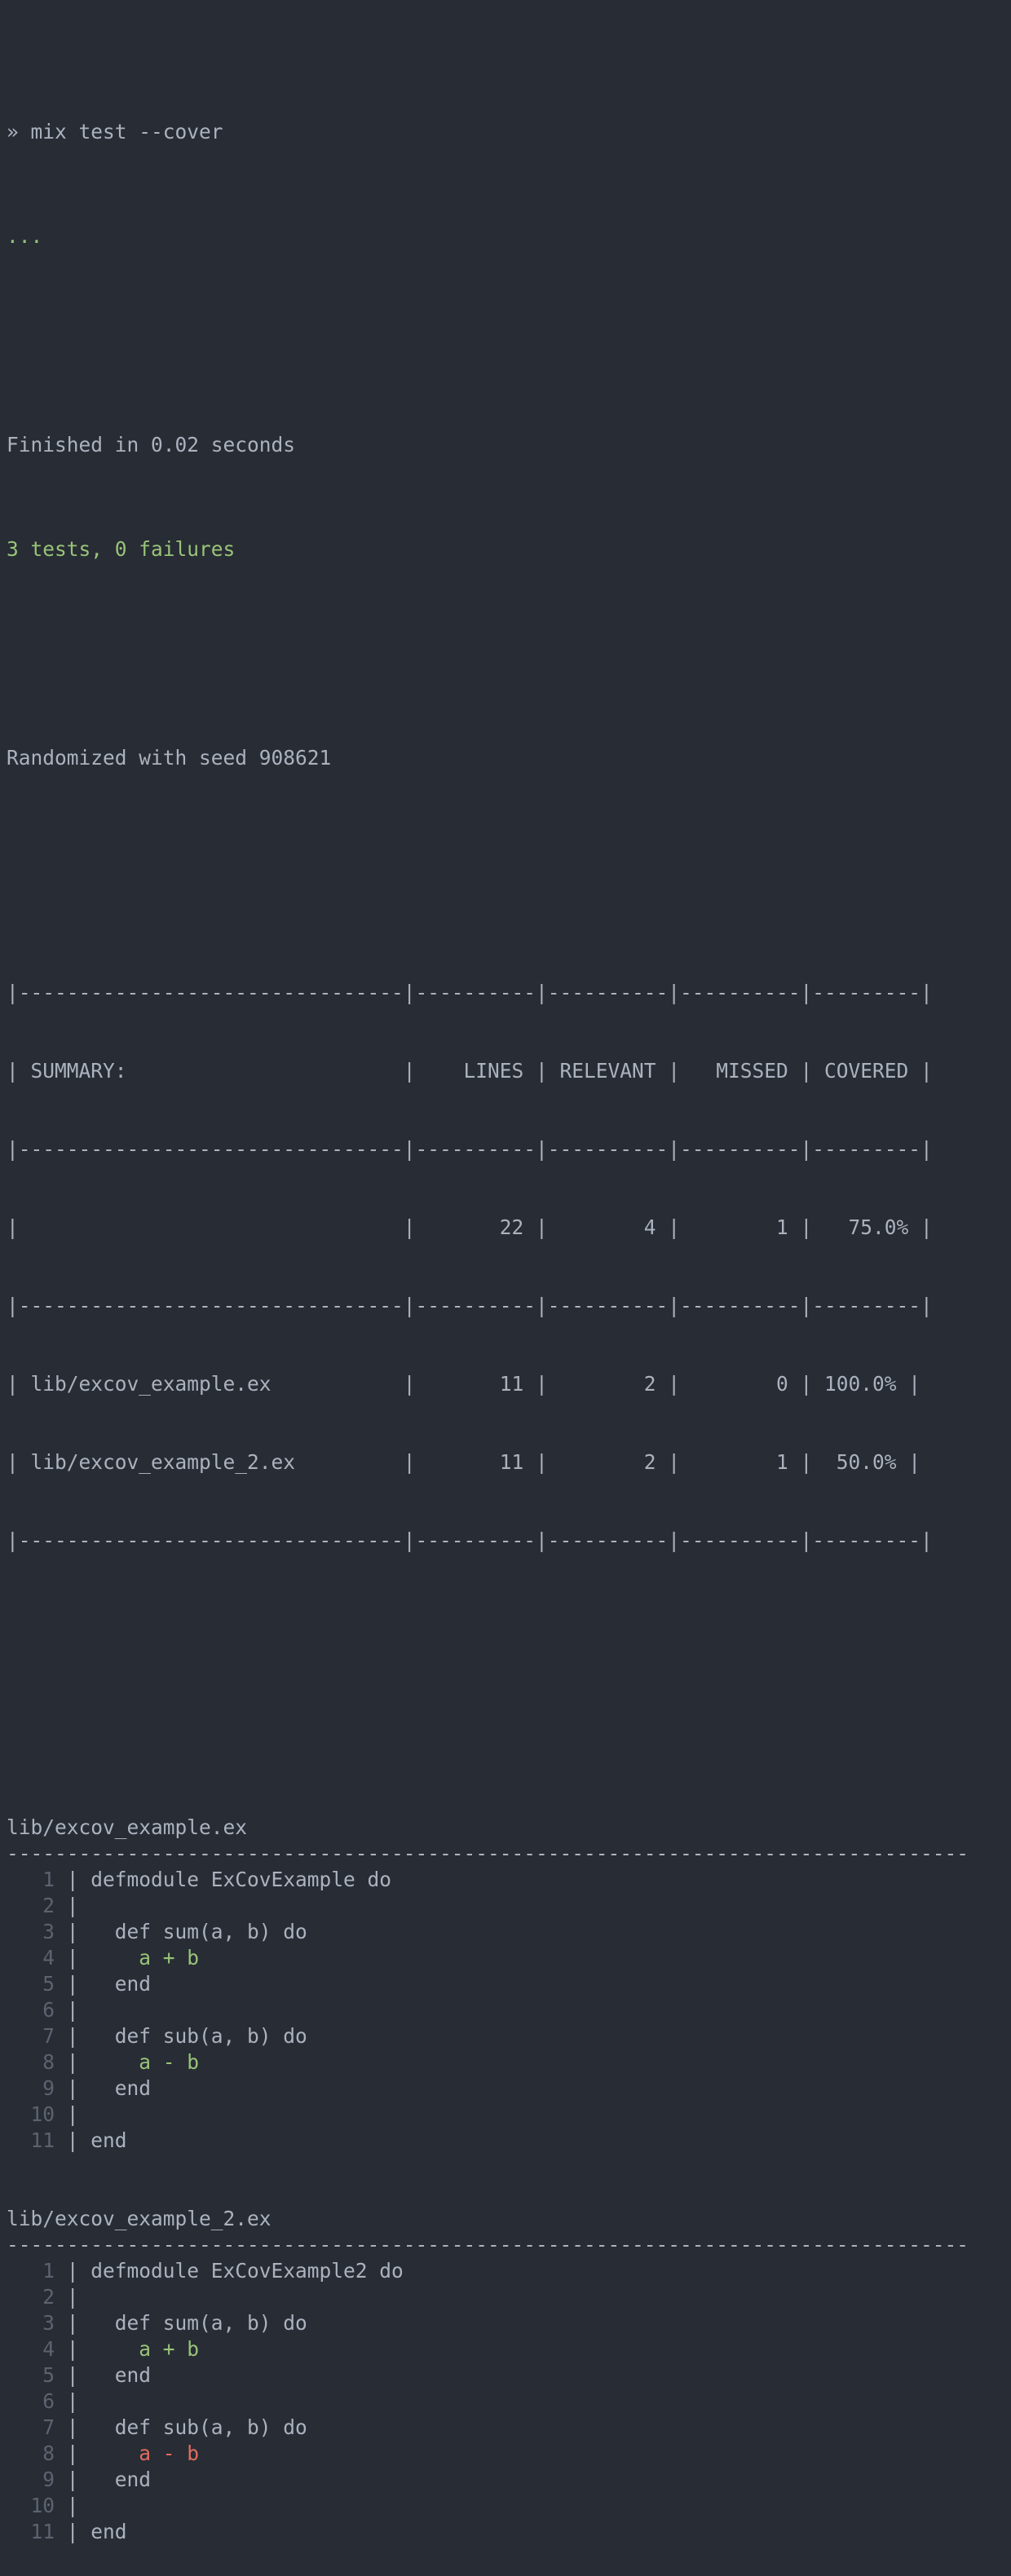 Image resolution: width=1011 pixels, height=2576 pixels. Describe the element at coordinates (31, 2531) in the screenshot. I see `line-number: 11` at that location.